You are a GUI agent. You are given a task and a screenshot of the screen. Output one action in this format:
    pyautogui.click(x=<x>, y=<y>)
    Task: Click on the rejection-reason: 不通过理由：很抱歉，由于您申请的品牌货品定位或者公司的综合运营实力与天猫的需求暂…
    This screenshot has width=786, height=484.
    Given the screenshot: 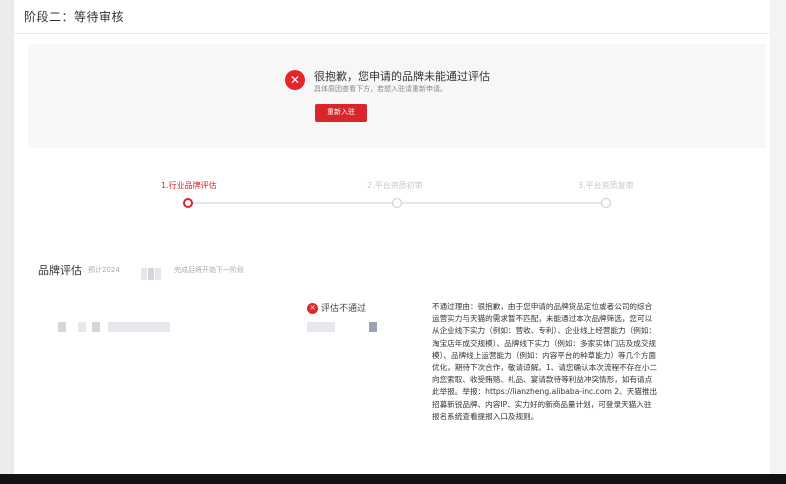 What is the action you would take?
    pyautogui.click(x=545, y=361)
    